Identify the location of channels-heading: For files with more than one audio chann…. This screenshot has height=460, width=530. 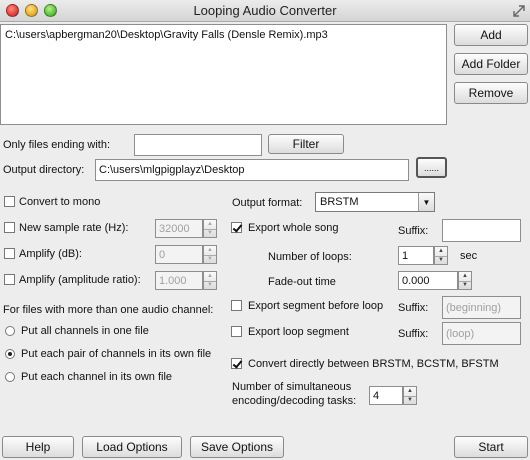
(108, 310).